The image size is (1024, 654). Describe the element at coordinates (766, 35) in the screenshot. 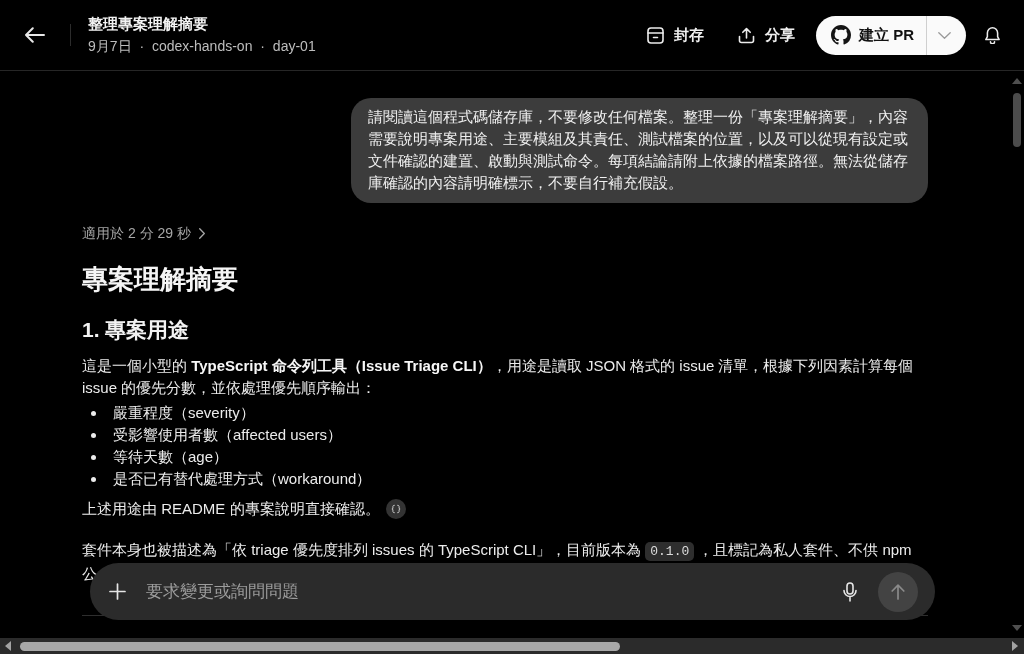

I see `share-button: 分享` at that location.